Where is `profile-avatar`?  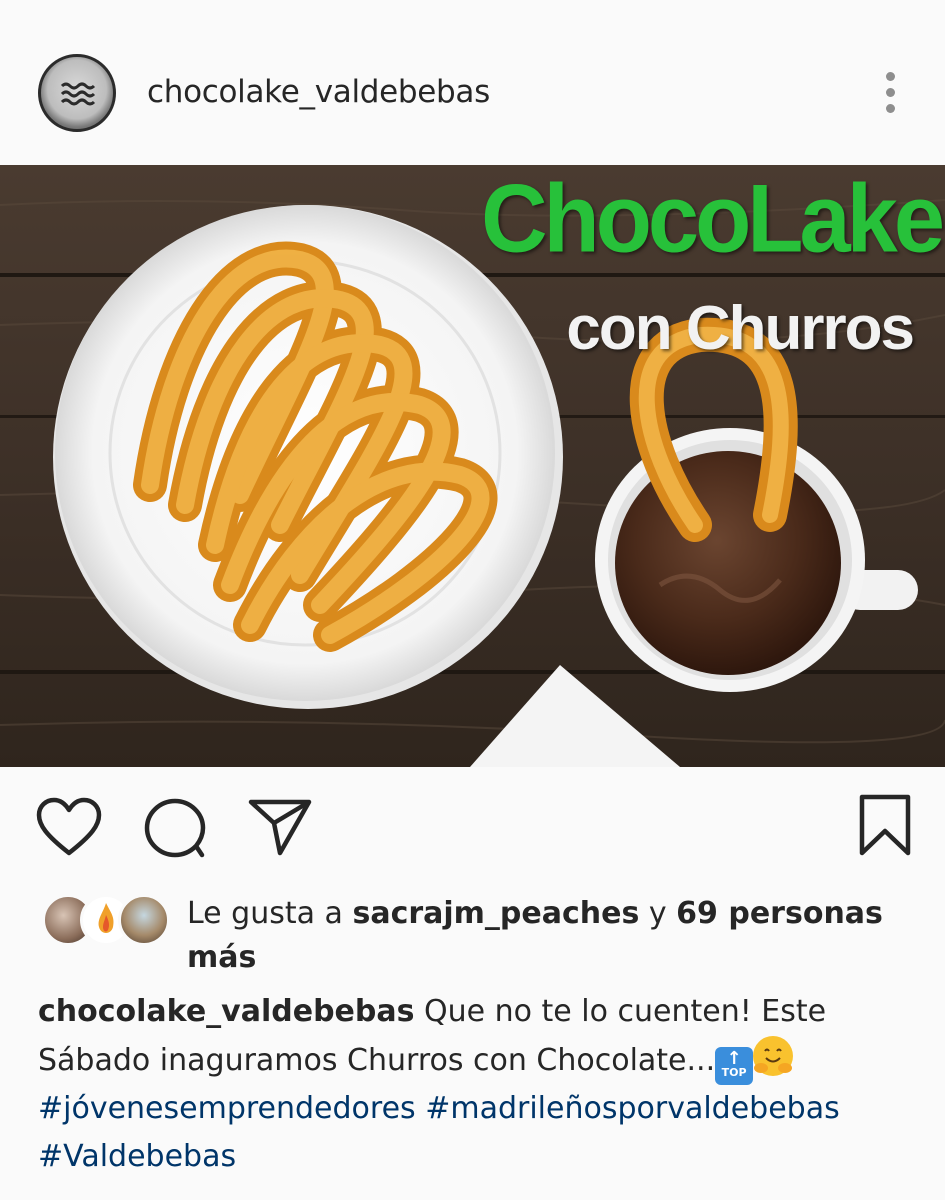 profile-avatar is located at coordinates (77, 93).